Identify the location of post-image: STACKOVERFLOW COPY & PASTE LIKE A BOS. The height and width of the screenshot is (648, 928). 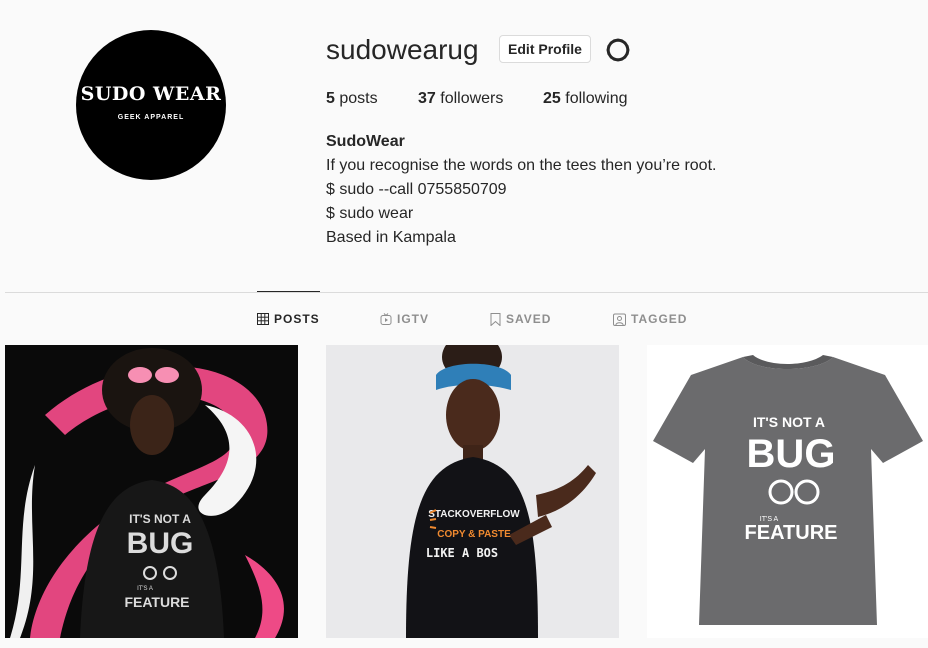
(472, 491).